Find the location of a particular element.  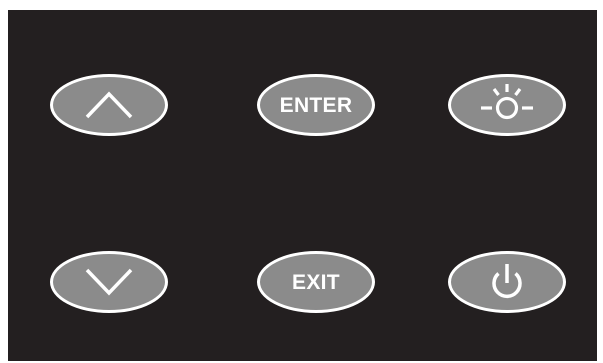

power-button is located at coordinates (507, 282).